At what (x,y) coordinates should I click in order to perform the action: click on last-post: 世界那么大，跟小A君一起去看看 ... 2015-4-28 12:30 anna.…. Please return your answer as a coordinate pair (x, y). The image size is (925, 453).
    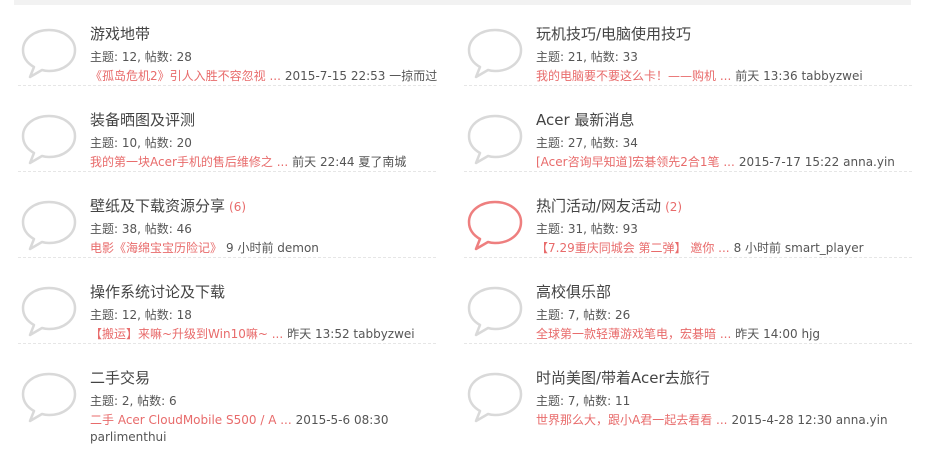
    Looking at the image, I should click on (712, 419).